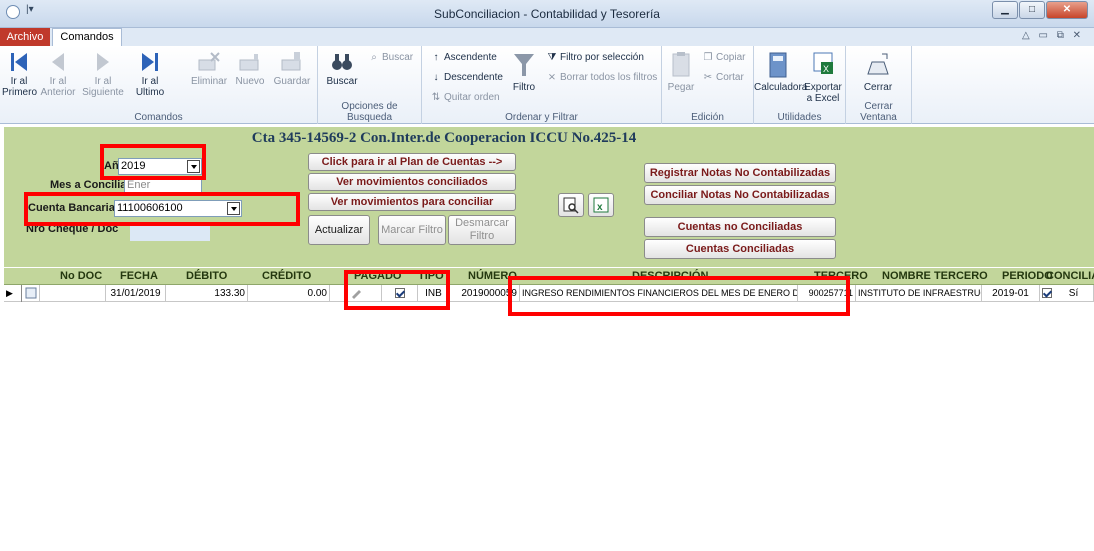 The image size is (1094, 551). What do you see at coordinates (935, 276) in the screenshot?
I see `col-nombre-tercero: NOMBRE TERCERO` at bounding box center [935, 276].